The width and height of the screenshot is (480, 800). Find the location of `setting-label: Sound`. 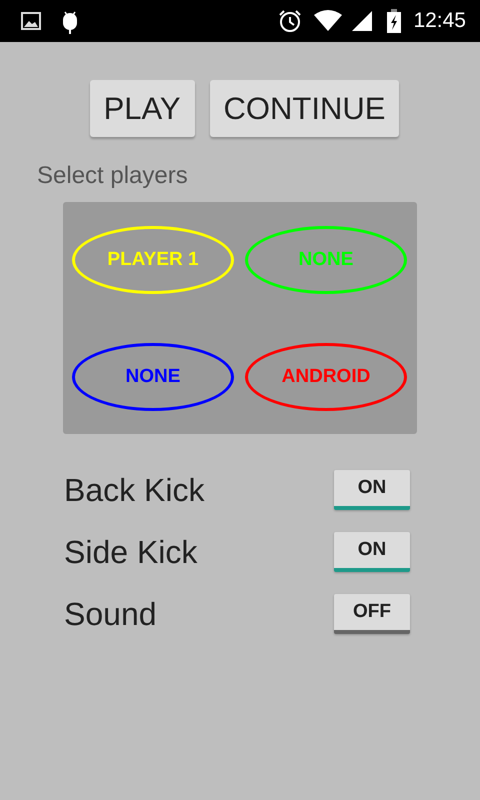

setting-label: Sound is located at coordinates (110, 614).